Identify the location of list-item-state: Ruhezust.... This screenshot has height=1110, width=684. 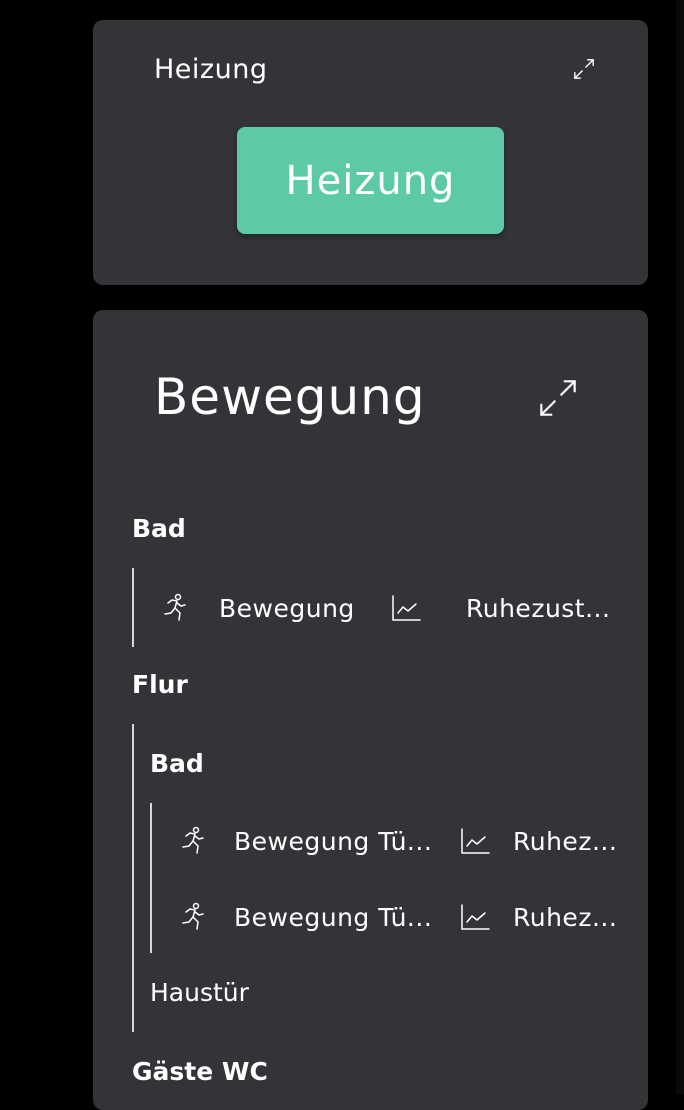
(538, 608).